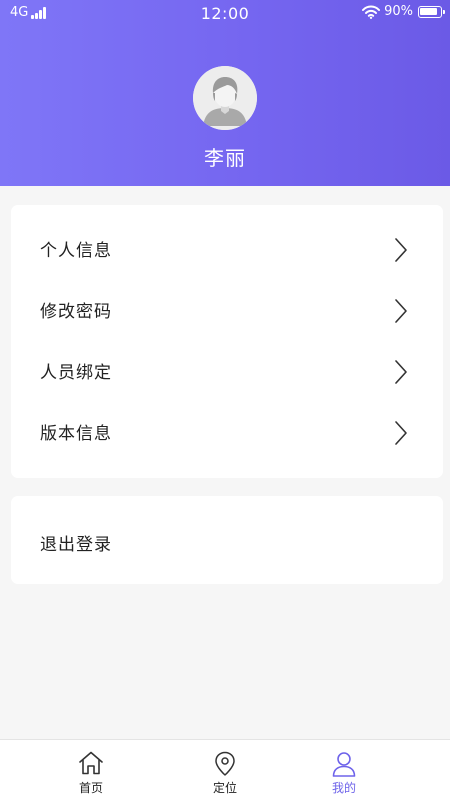 Image resolution: width=450 pixels, height=800 pixels. I want to click on battery-fill, so click(428, 11).